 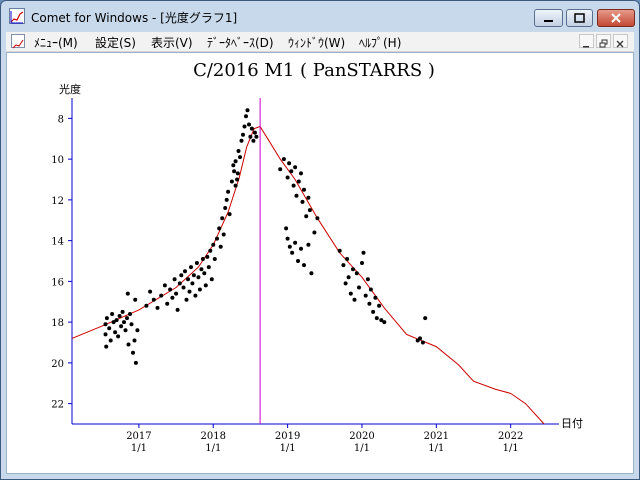 What do you see at coordinates (57, 405) in the screenshot?
I see `y-tick-label: 22` at bounding box center [57, 405].